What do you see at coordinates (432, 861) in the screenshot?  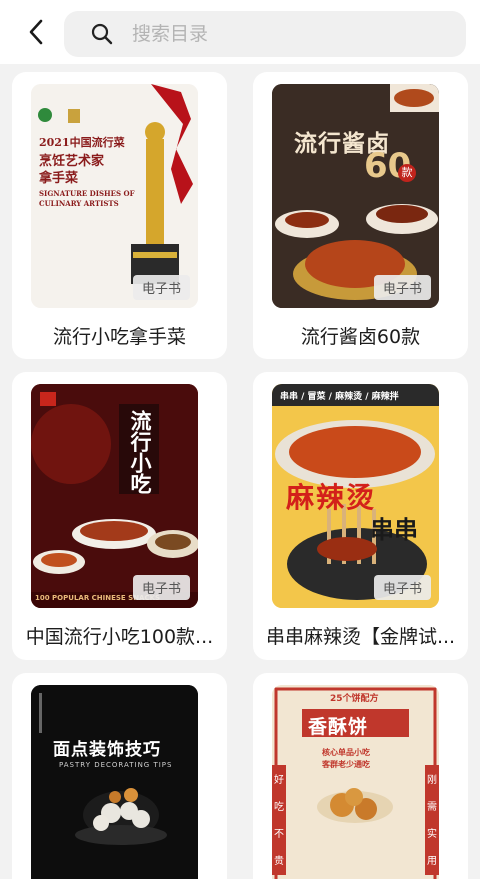 I see `cover-right-char: 用` at bounding box center [432, 861].